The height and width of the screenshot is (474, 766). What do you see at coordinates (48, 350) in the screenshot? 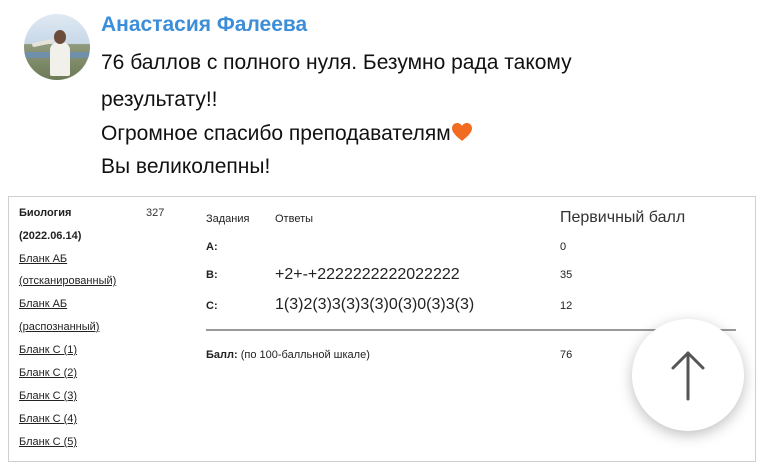
I see `blank-c1-link: Бланк С (1)` at bounding box center [48, 350].